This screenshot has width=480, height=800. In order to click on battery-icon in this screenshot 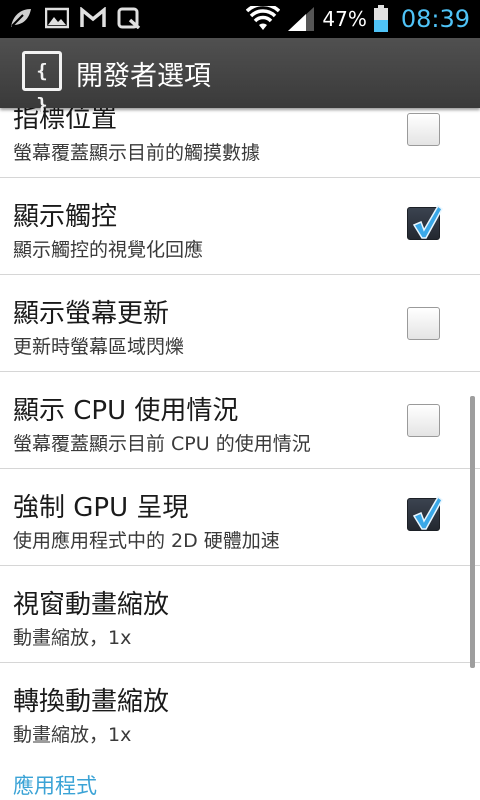, I will do `click(380, 18)`.